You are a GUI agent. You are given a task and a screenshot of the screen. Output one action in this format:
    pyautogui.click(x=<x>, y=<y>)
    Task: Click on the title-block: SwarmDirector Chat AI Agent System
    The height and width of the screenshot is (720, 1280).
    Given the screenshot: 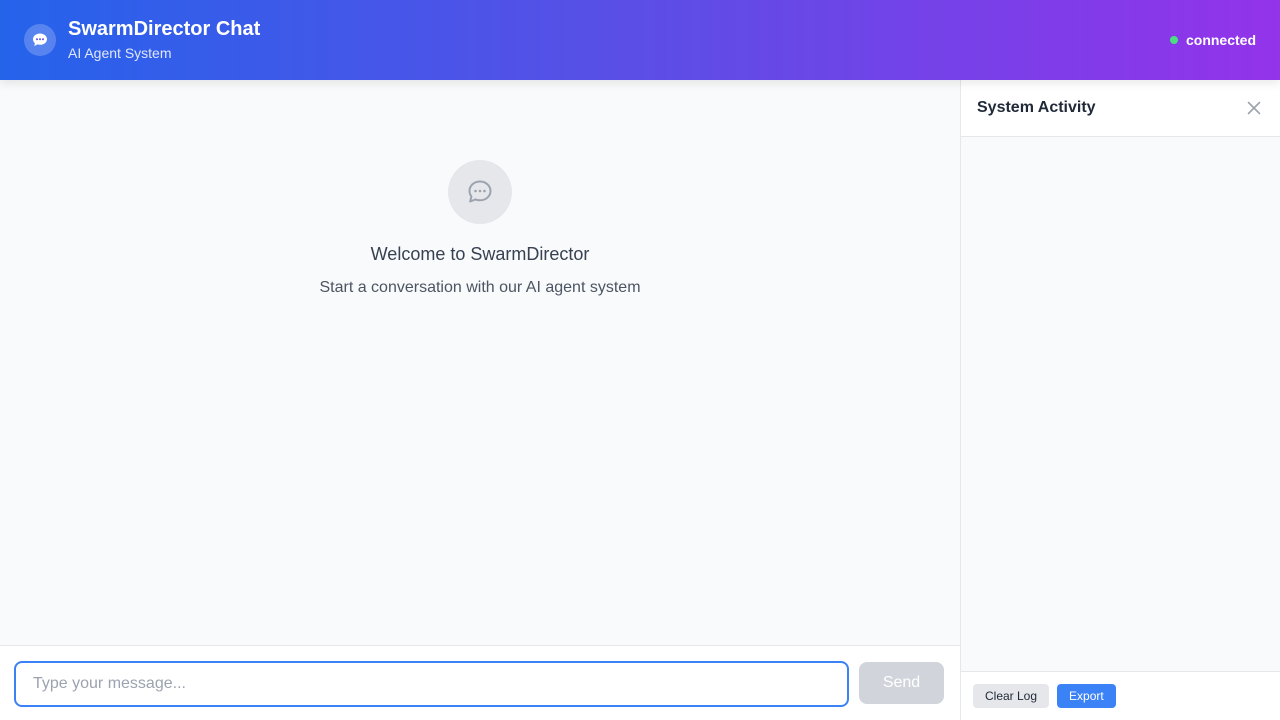 What is the action you would take?
    pyautogui.click(x=164, y=40)
    